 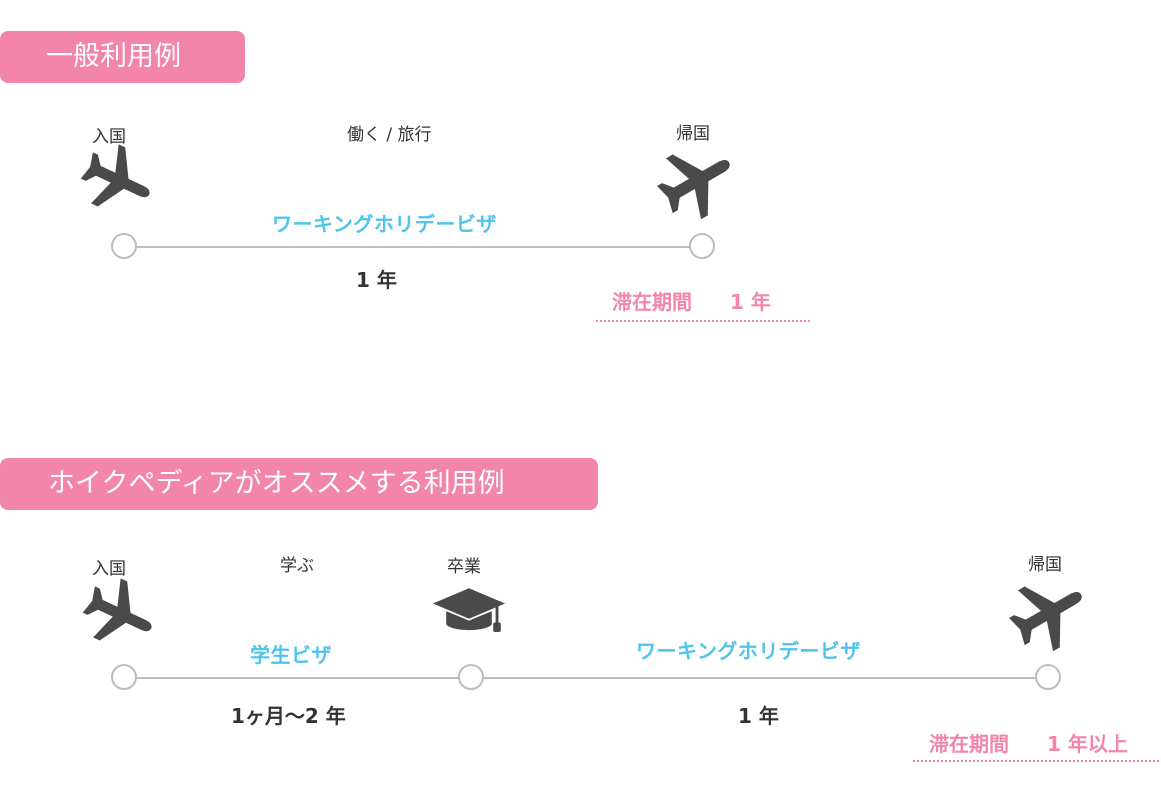 I want to click on stay-period: 滞在期間 1 年以上, so click(x=1028, y=742).